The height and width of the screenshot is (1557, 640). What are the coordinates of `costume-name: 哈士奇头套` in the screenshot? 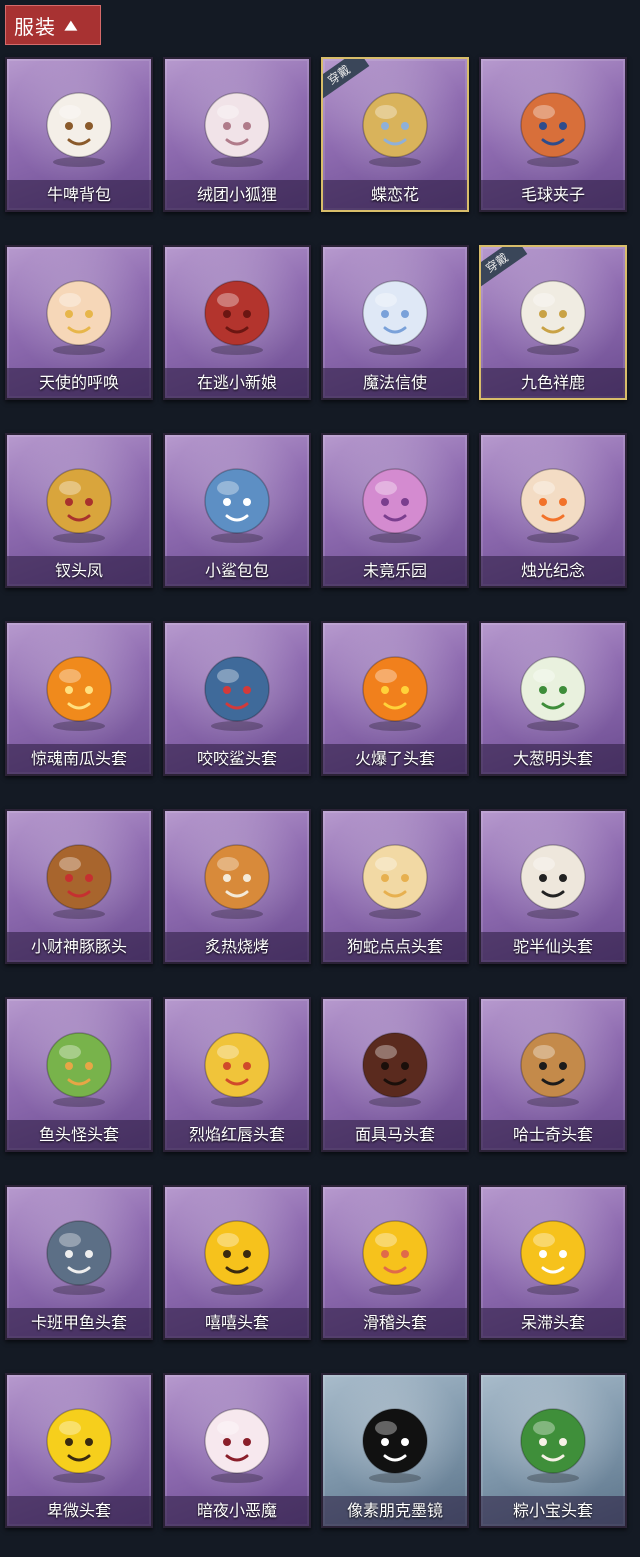 It's located at (553, 1135).